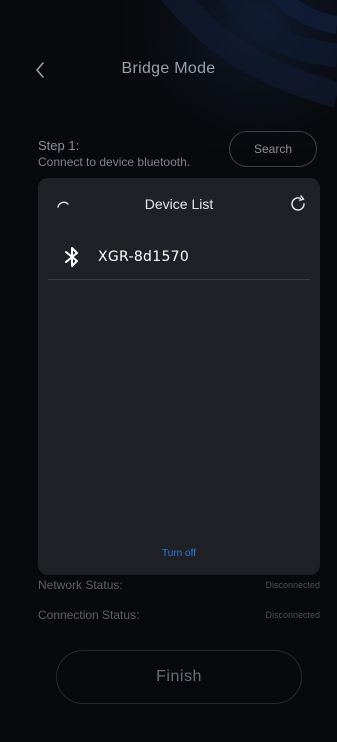  I want to click on device-name: XGR-8d1570, so click(144, 256).